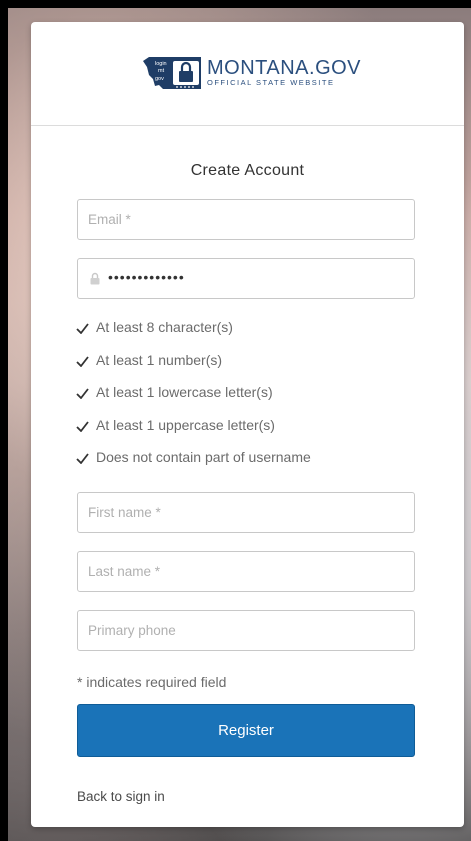 The image size is (471, 841). What do you see at coordinates (284, 68) in the screenshot?
I see `logo-title: MONTANA.GOV` at bounding box center [284, 68].